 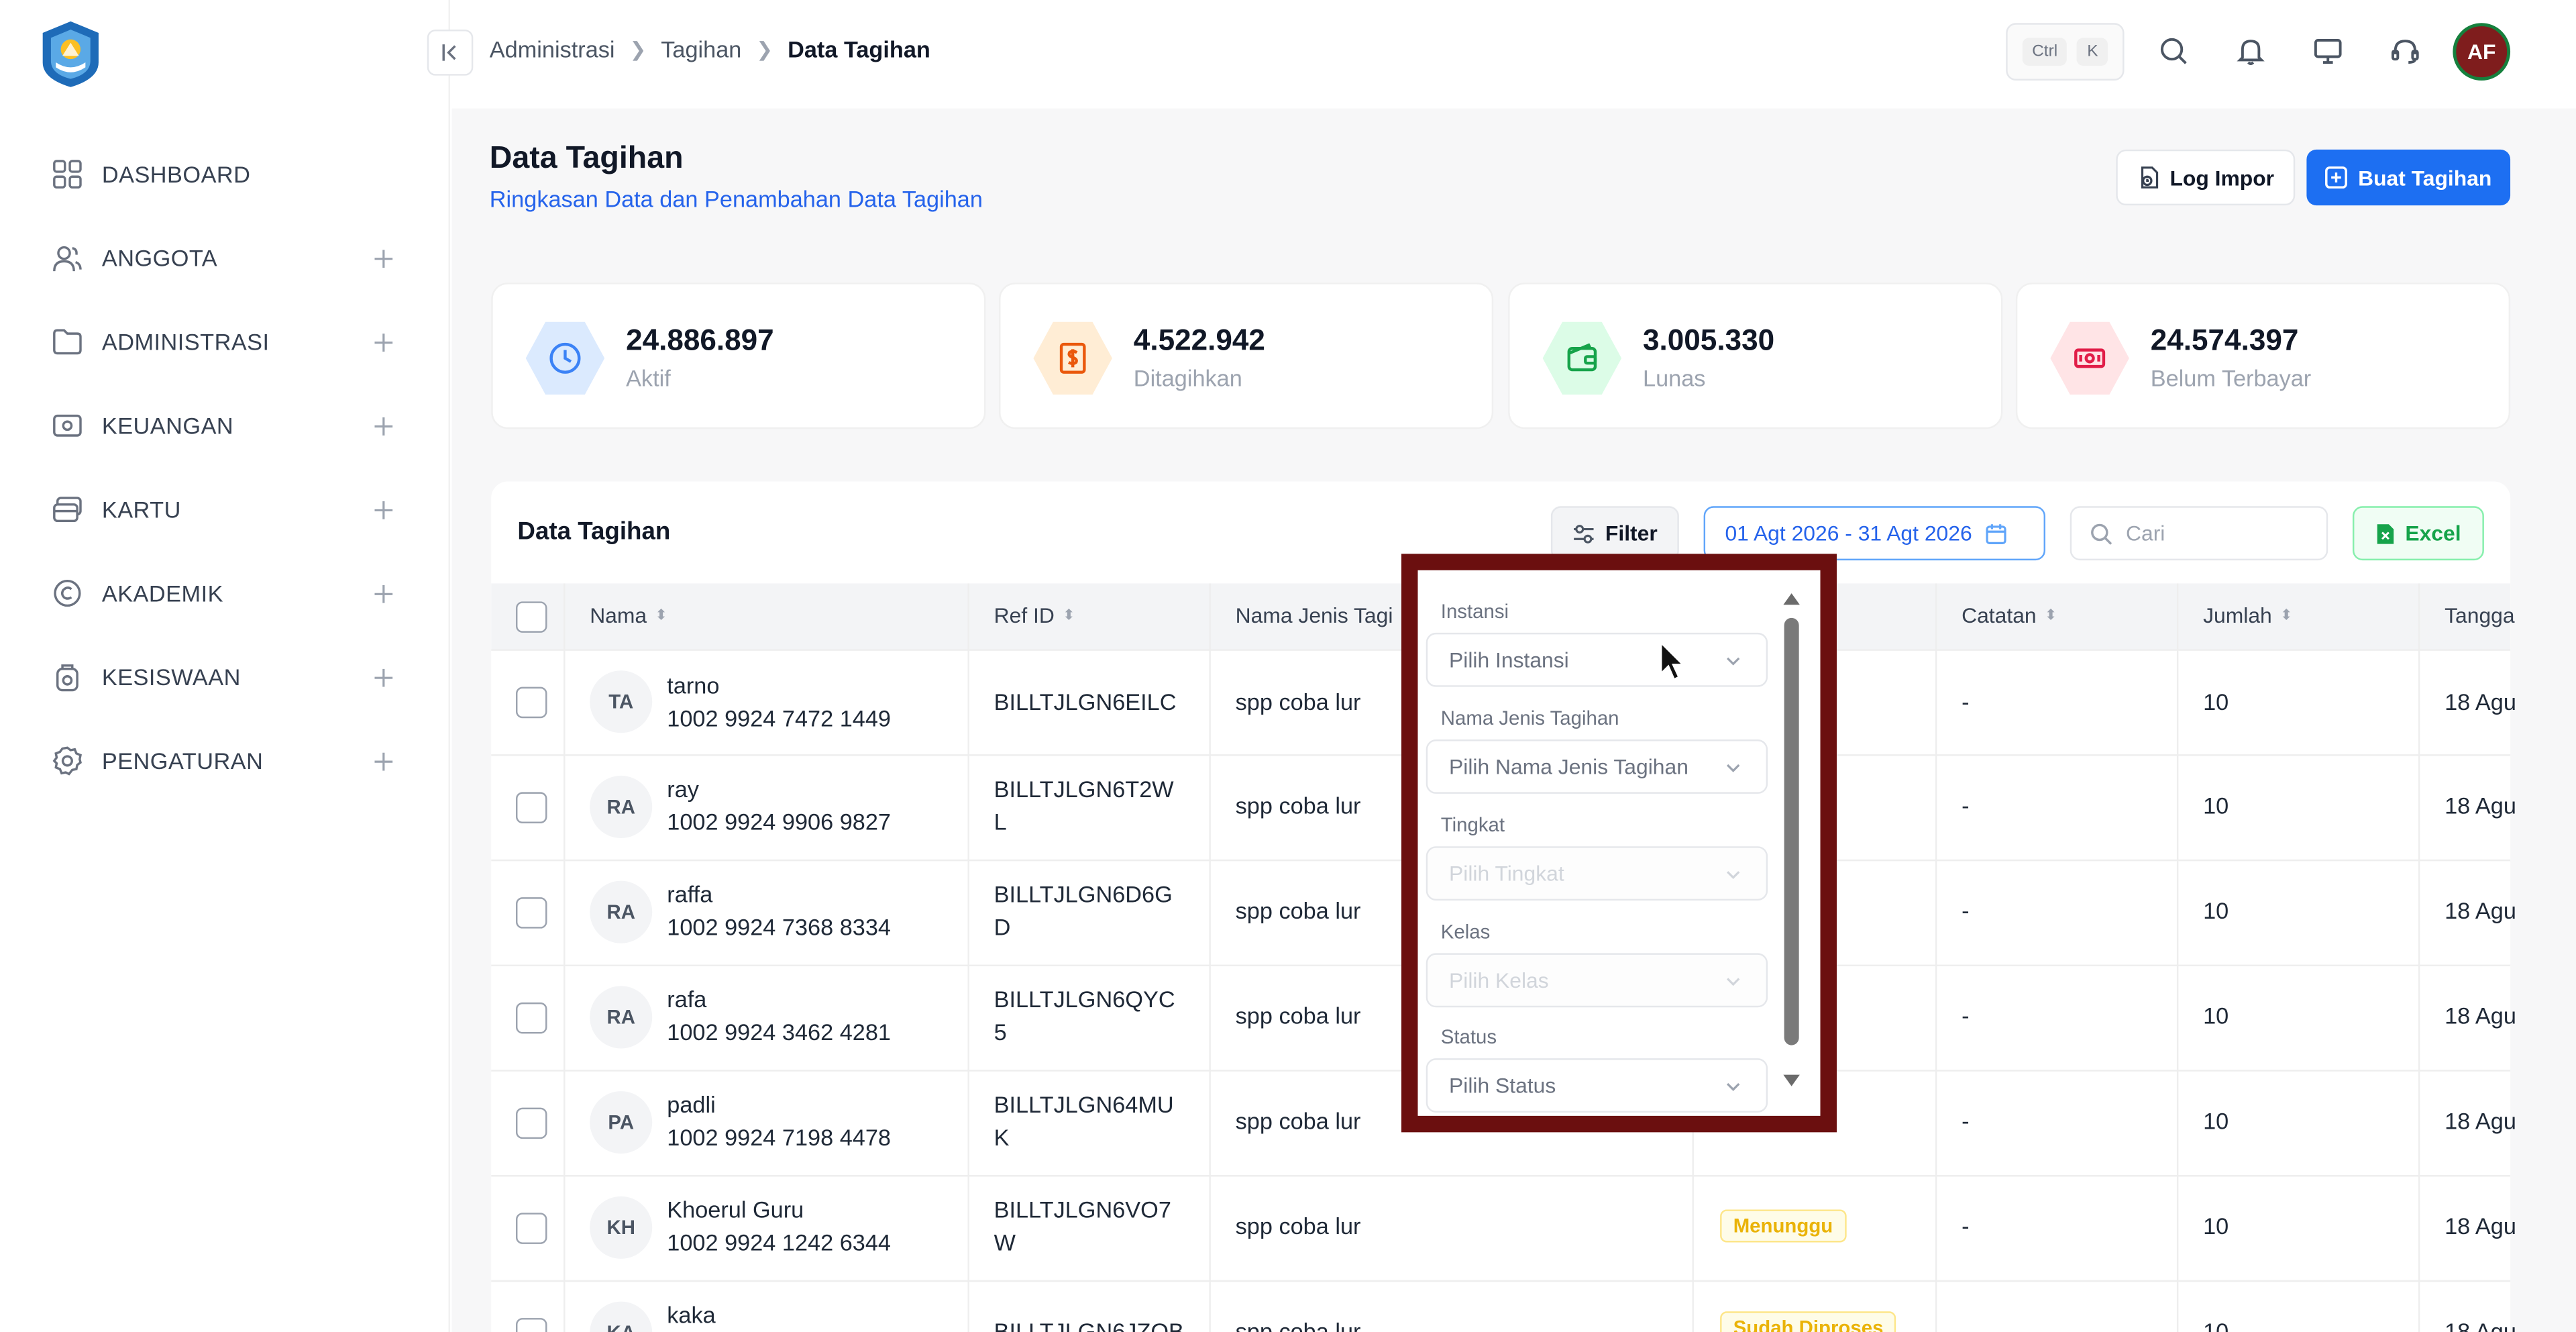 I want to click on sidebar-item-kesiswaan: KESISWAAN, so click(x=220, y=677).